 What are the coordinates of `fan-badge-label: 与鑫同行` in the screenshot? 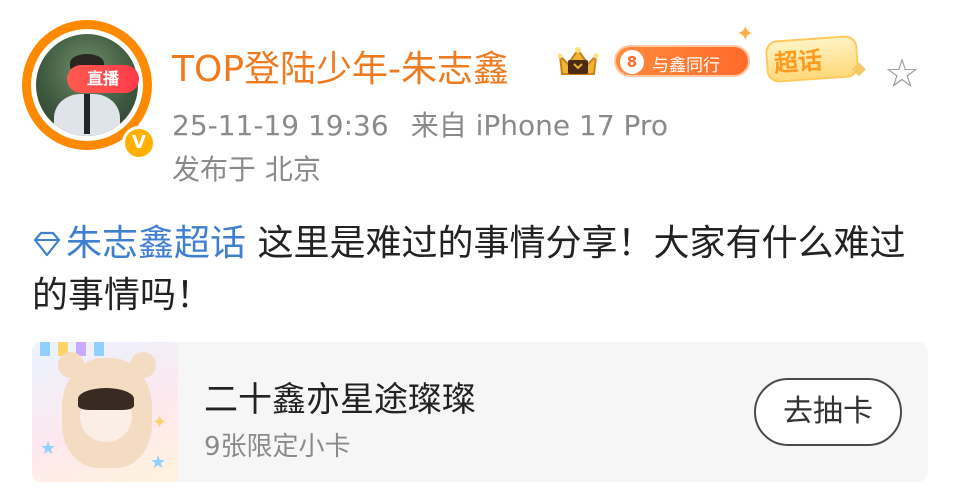 It's located at (686, 66).